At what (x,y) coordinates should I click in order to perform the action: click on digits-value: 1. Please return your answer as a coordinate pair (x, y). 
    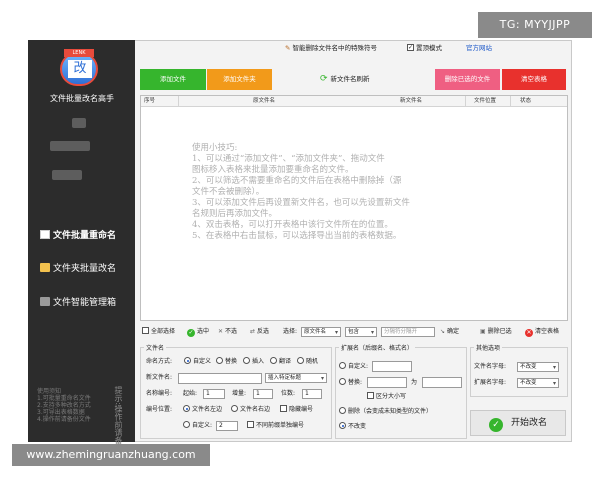
    Looking at the image, I should click on (312, 394).